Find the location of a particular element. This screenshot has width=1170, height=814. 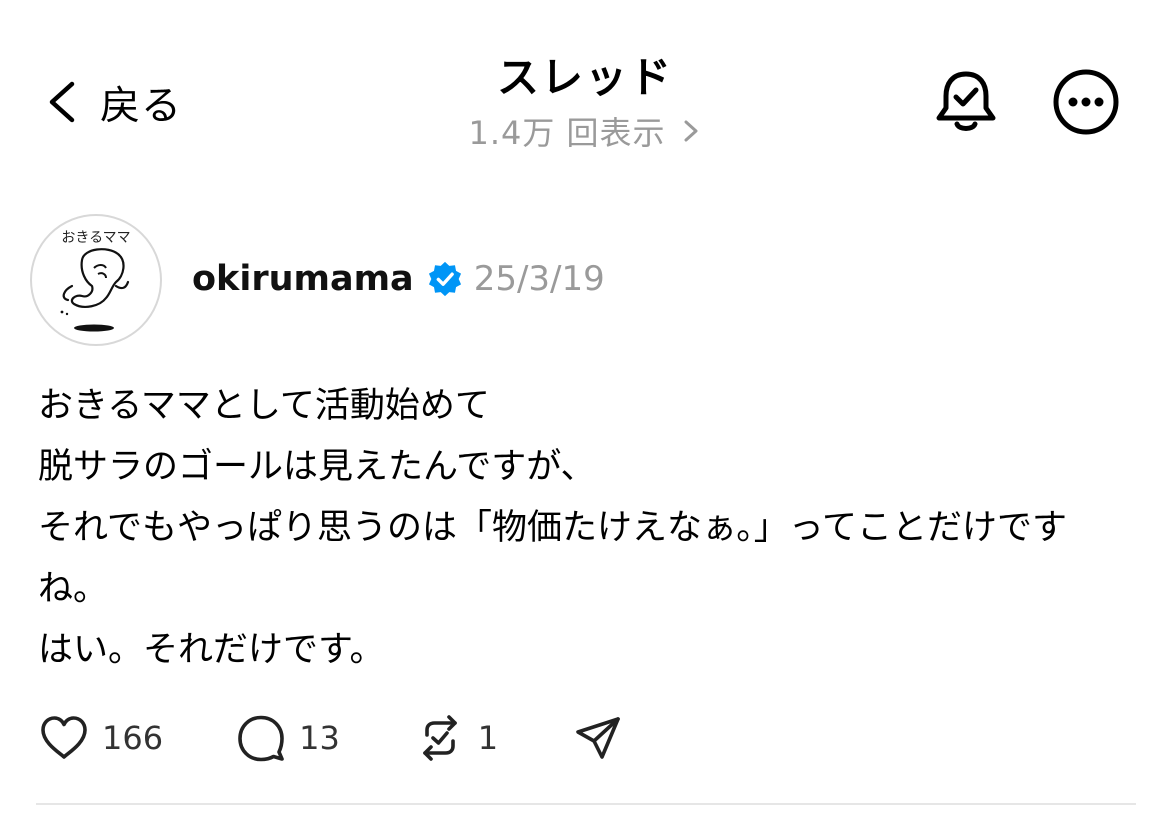

username: okirumama is located at coordinates (303, 279).